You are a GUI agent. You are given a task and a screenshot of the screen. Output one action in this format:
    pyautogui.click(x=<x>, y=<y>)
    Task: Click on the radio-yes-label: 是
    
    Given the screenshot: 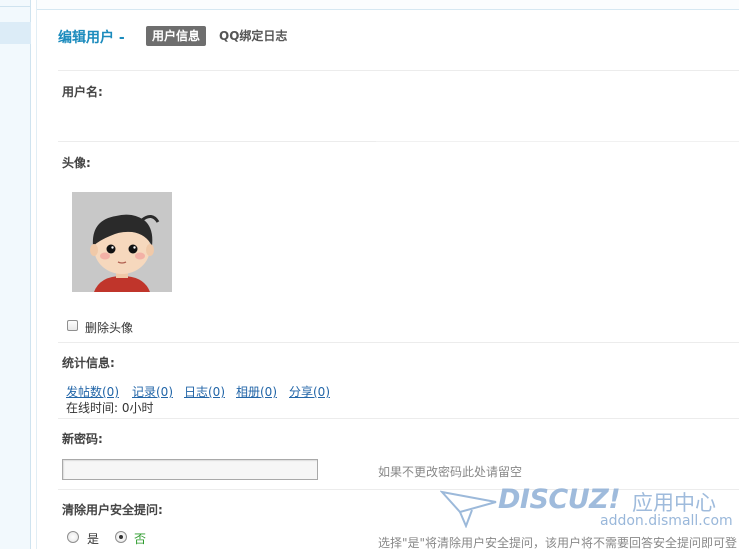 What is the action you would take?
    pyautogui.click(x=93, y=539)
    